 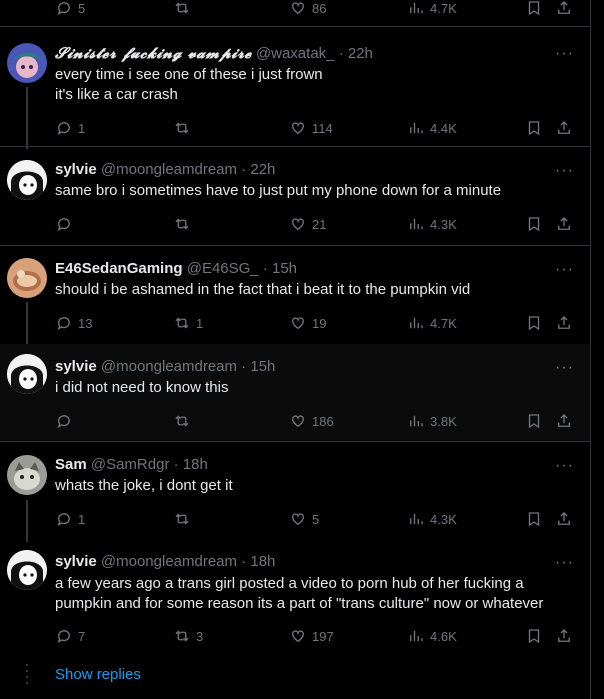 What do you see at coordinates (295, 53) in the screenshot?
I see `user-handle: @waxatak_` at bounding box center [295, 53].